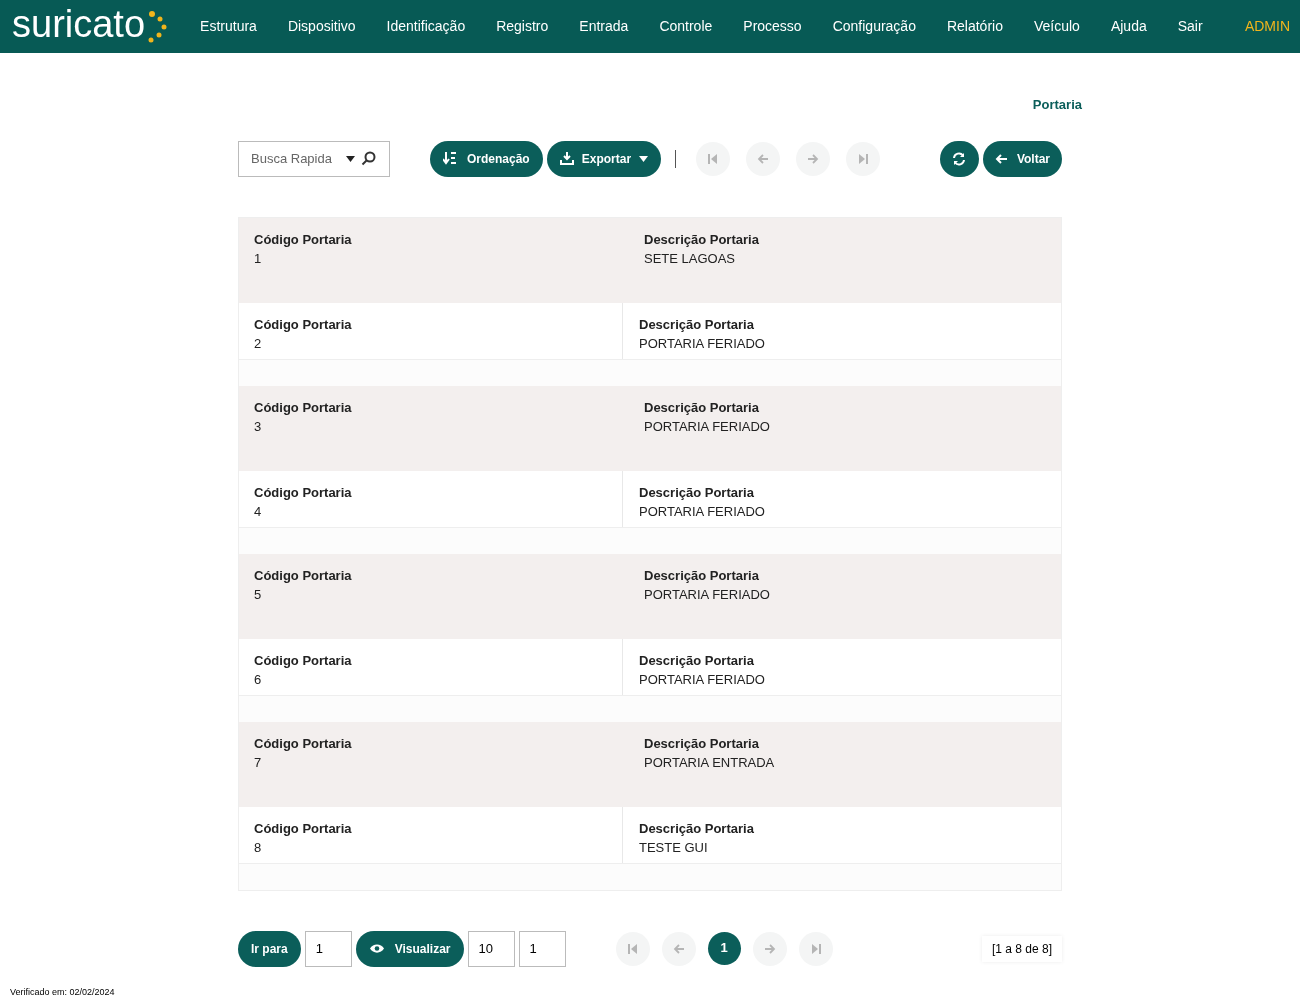  I want to click on user-name: ADMIN, so click(1267, 26).